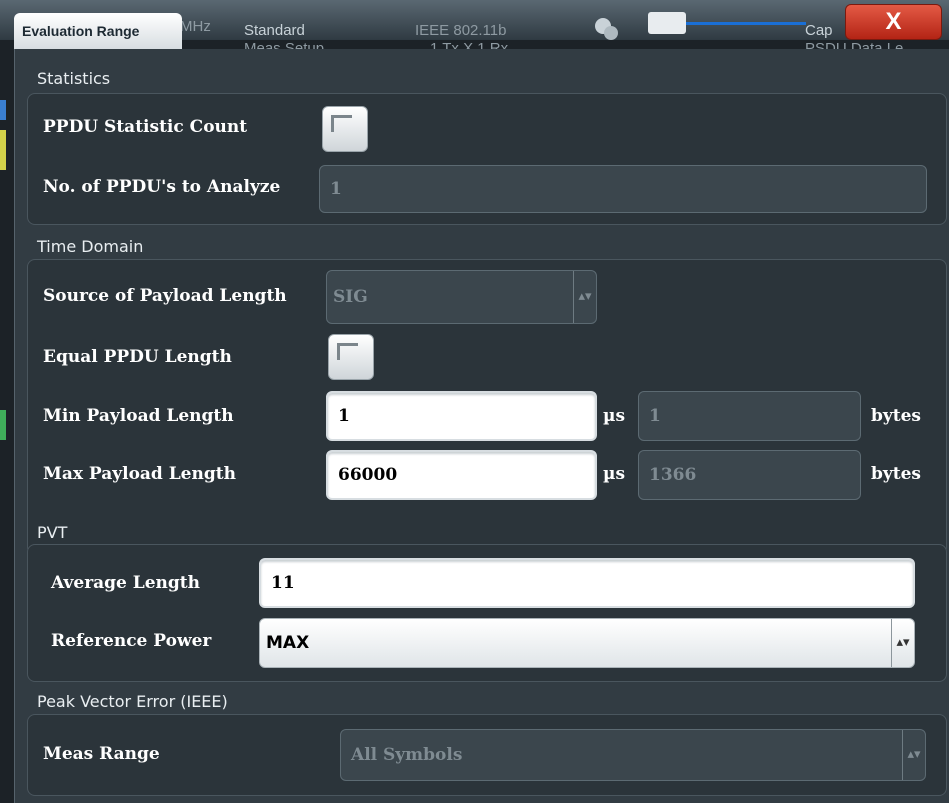 The width and height of the screenshot is (949, 803). Describe the element at coordinates (623, 189) in the screenshot. I see `num-ppdu-field: 1` at that location.